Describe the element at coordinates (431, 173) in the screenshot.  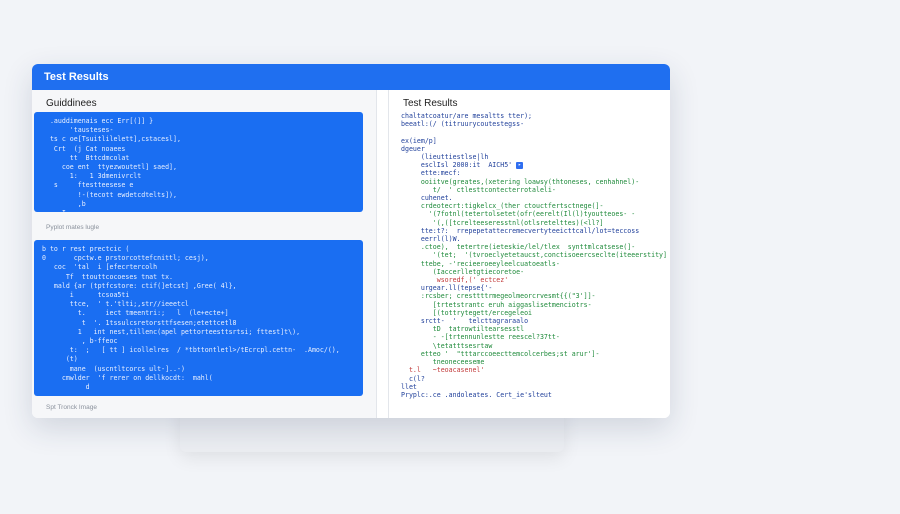
I see `result-line: ette:mecf:` at that location.